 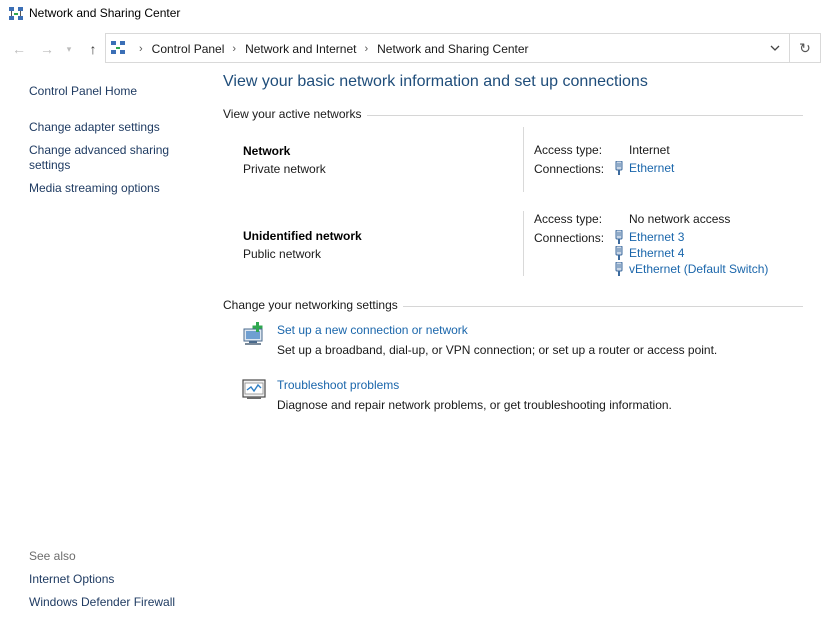 What do you see at coordinates (338, 385) in the screenshot?
I see `troubleshoot-problems-link: Troubleshoot problems` at bounding box center [338, 385].